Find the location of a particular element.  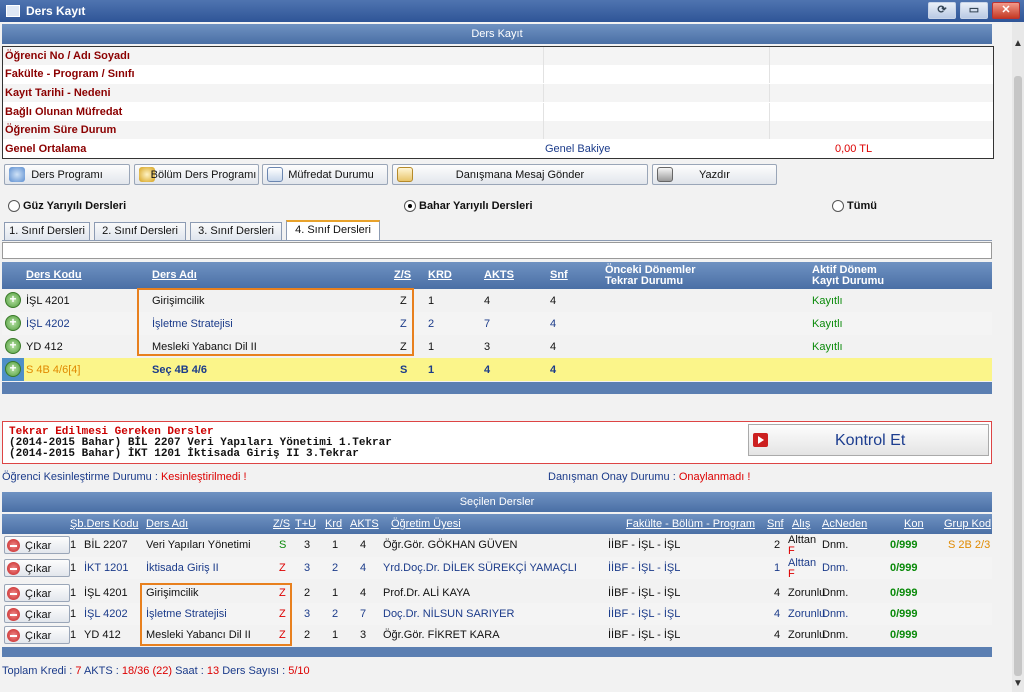

col-fakulte: Fakülte - Bölüm - Program is located at coordinates (690, 524).